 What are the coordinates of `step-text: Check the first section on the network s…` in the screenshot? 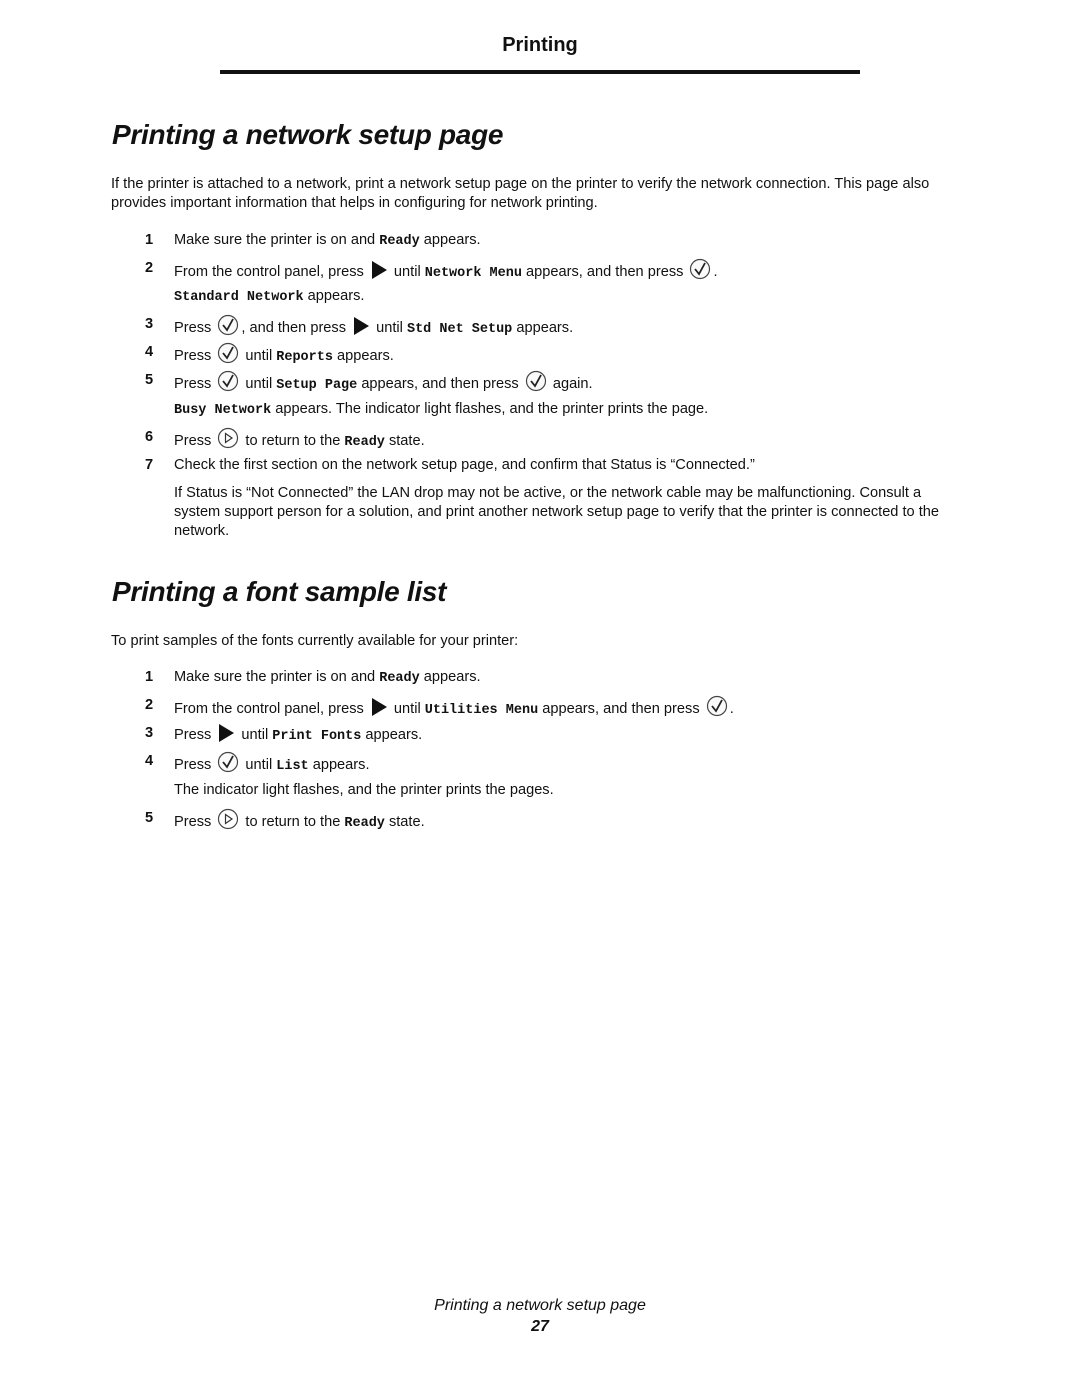 It's located at (464, 465).